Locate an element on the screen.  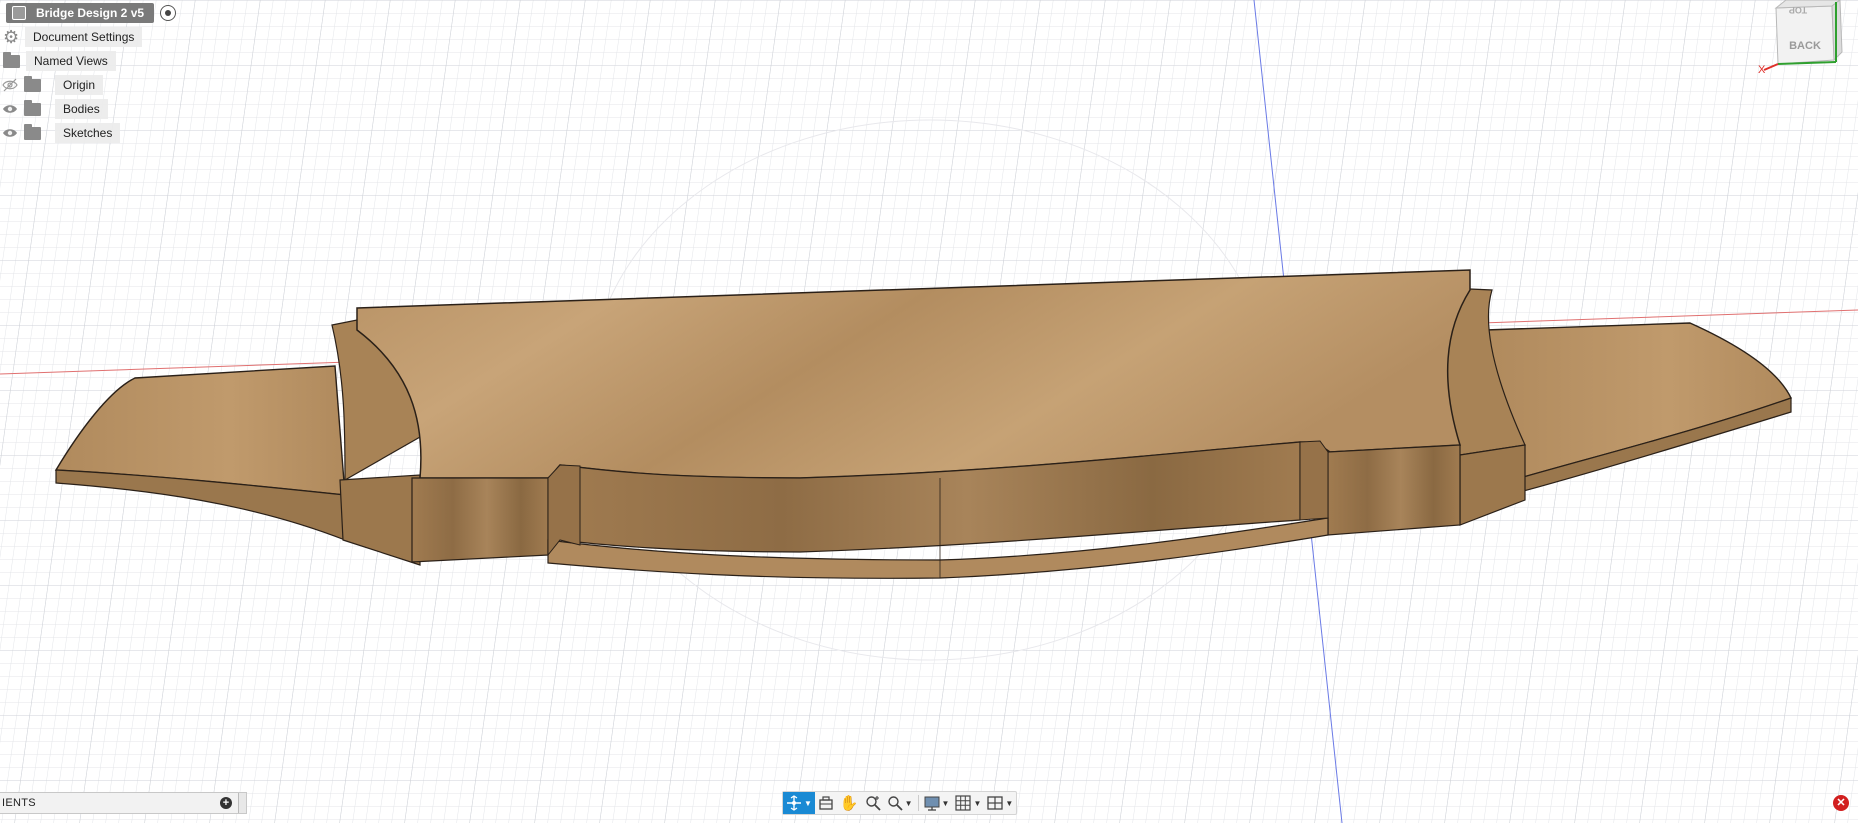
browser-item-bodies: Bodies is located at coordinates (54, 109).